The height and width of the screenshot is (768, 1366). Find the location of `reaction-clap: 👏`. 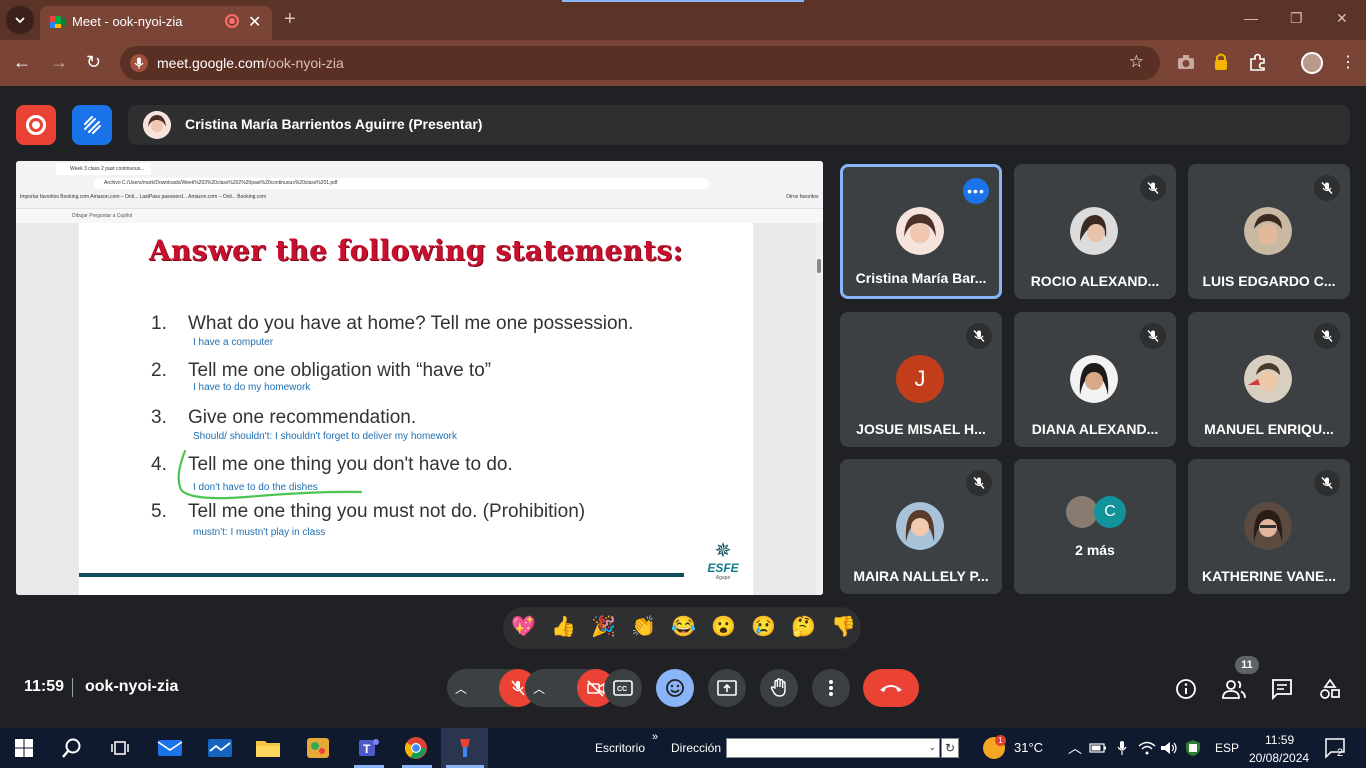

reaction-clap: 👏 is located at coordinates (643, 627).